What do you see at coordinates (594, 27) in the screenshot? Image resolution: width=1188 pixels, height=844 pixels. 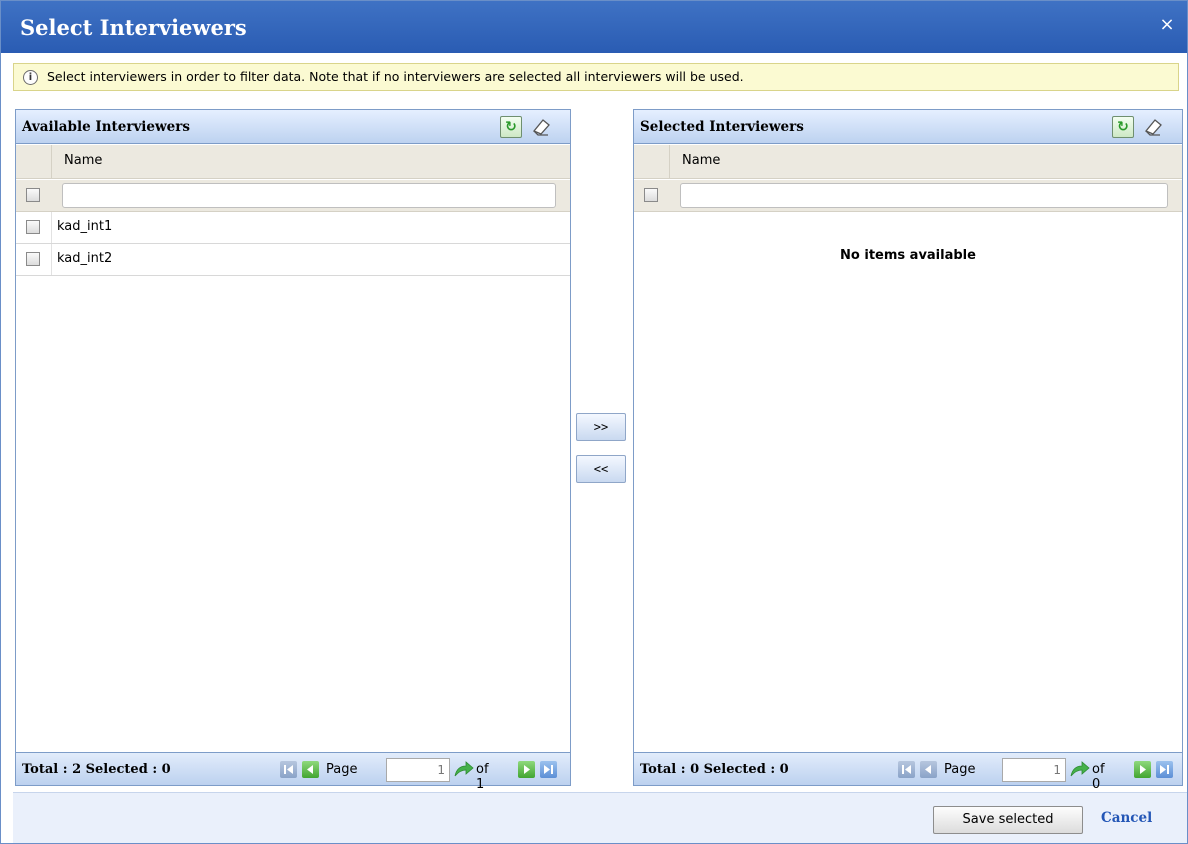 I see `dialog-titlebar: Select Interviewers ×` at bounding box center [594, 27].